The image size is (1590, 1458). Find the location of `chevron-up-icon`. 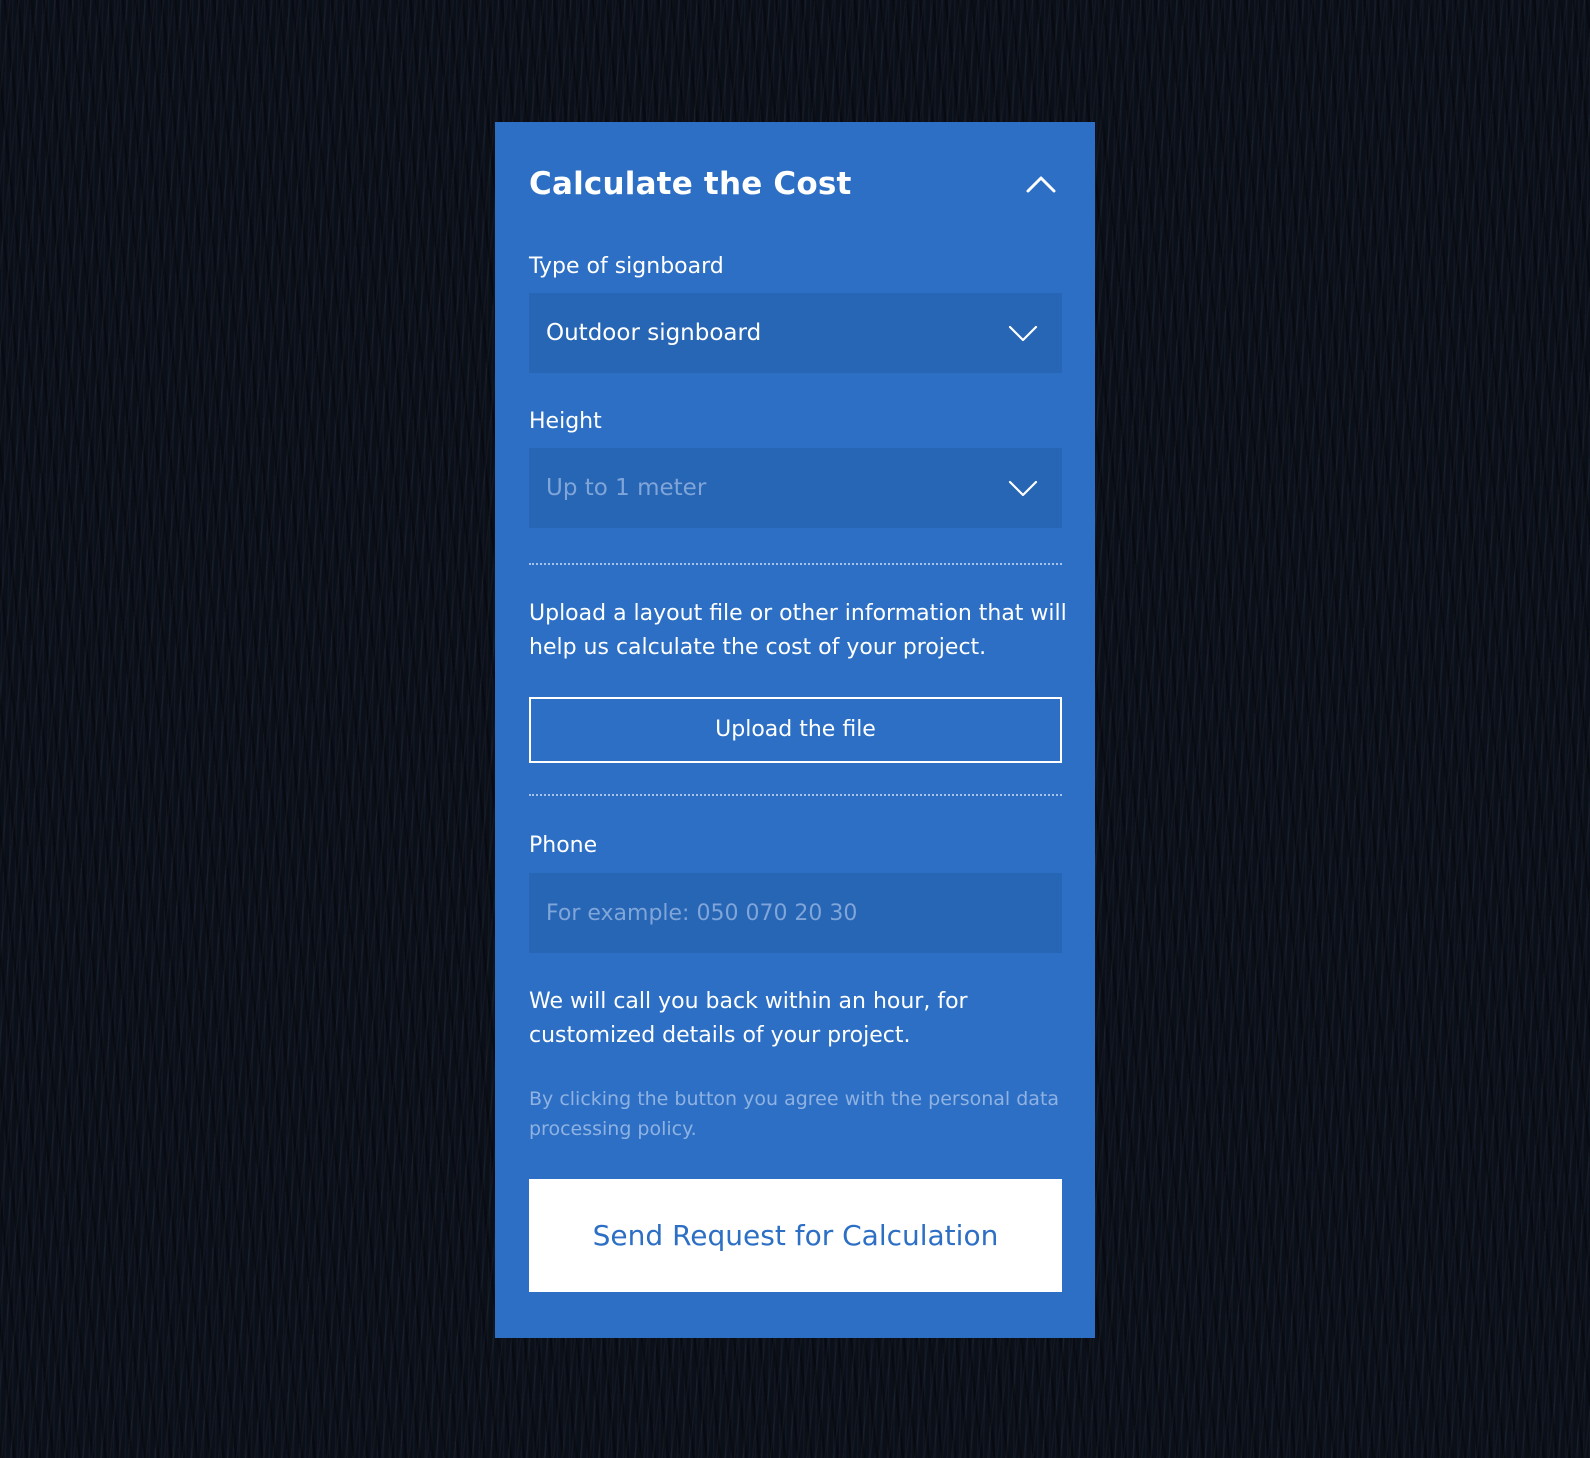

chevron-up-icon is located at coordinates (1041, 184).